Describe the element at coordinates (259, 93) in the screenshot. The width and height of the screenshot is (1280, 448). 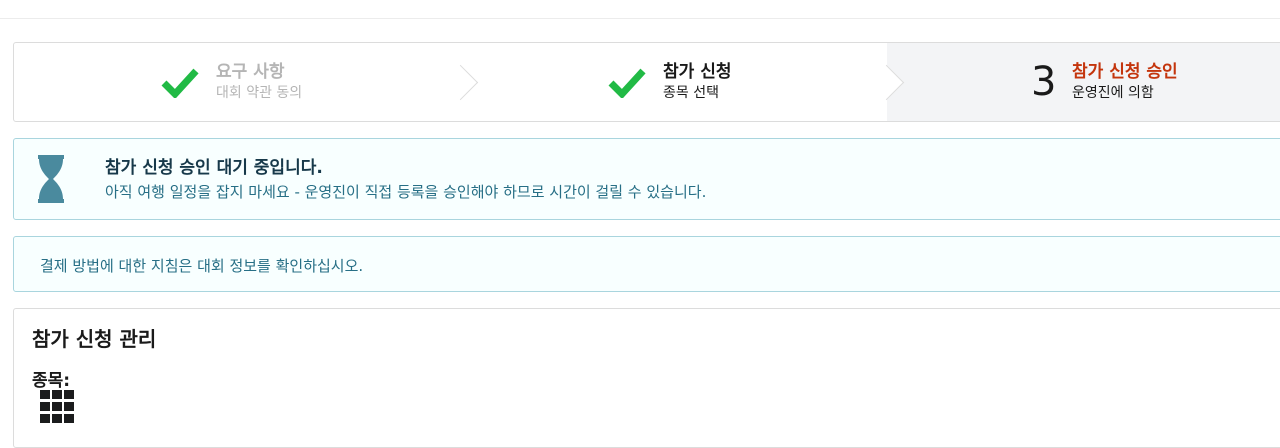
I see `step-subtitle: 대회 약관 동의` at that location.